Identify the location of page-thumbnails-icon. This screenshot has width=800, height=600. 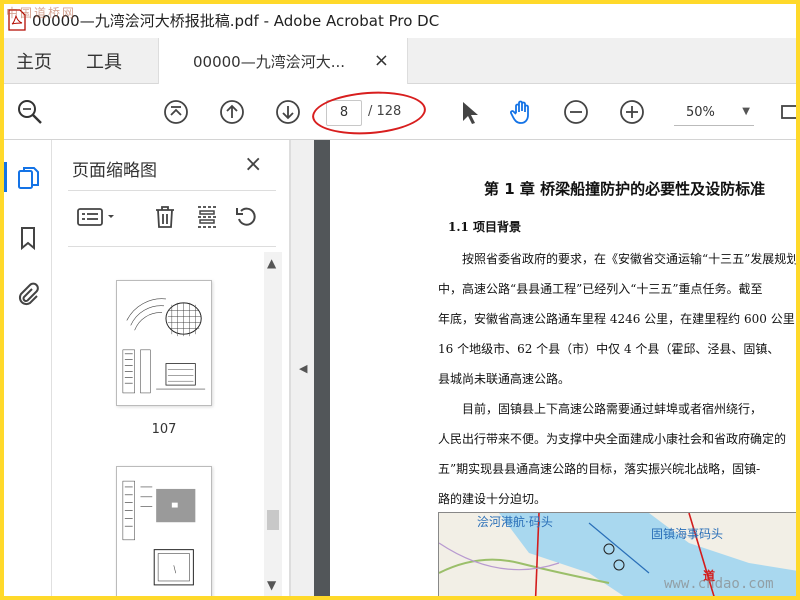
(28, 178).